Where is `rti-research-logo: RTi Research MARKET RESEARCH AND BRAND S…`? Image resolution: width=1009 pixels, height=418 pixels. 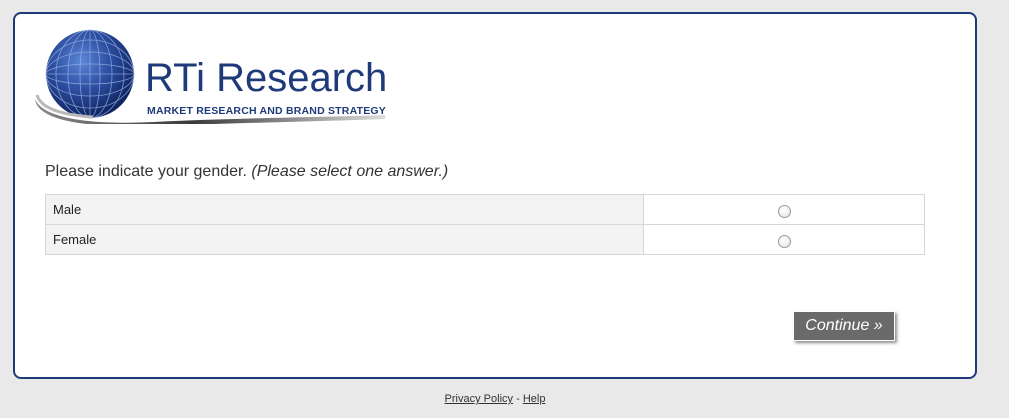 rti-research-logo: RTi Research MARKET RESEARCH AND BRAND S… is located at coordinates (213, 76).